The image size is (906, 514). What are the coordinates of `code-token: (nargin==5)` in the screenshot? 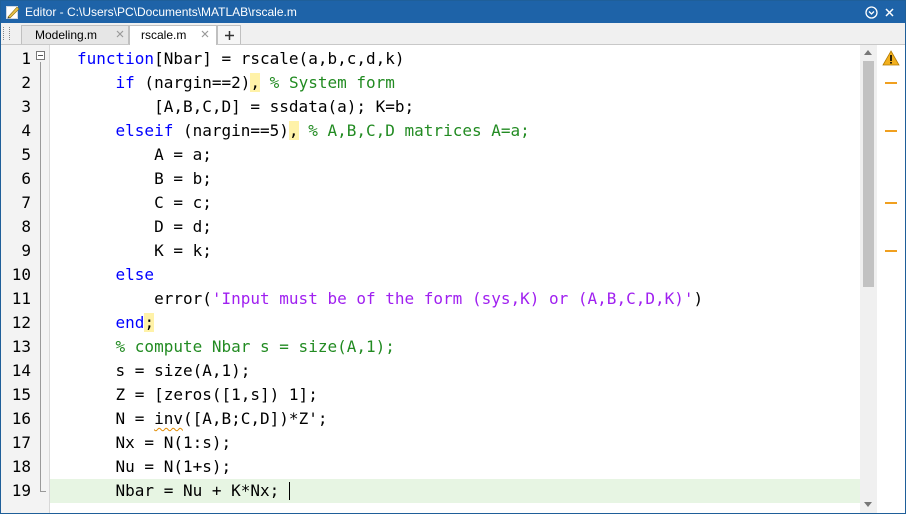 It's located at (231, 130).